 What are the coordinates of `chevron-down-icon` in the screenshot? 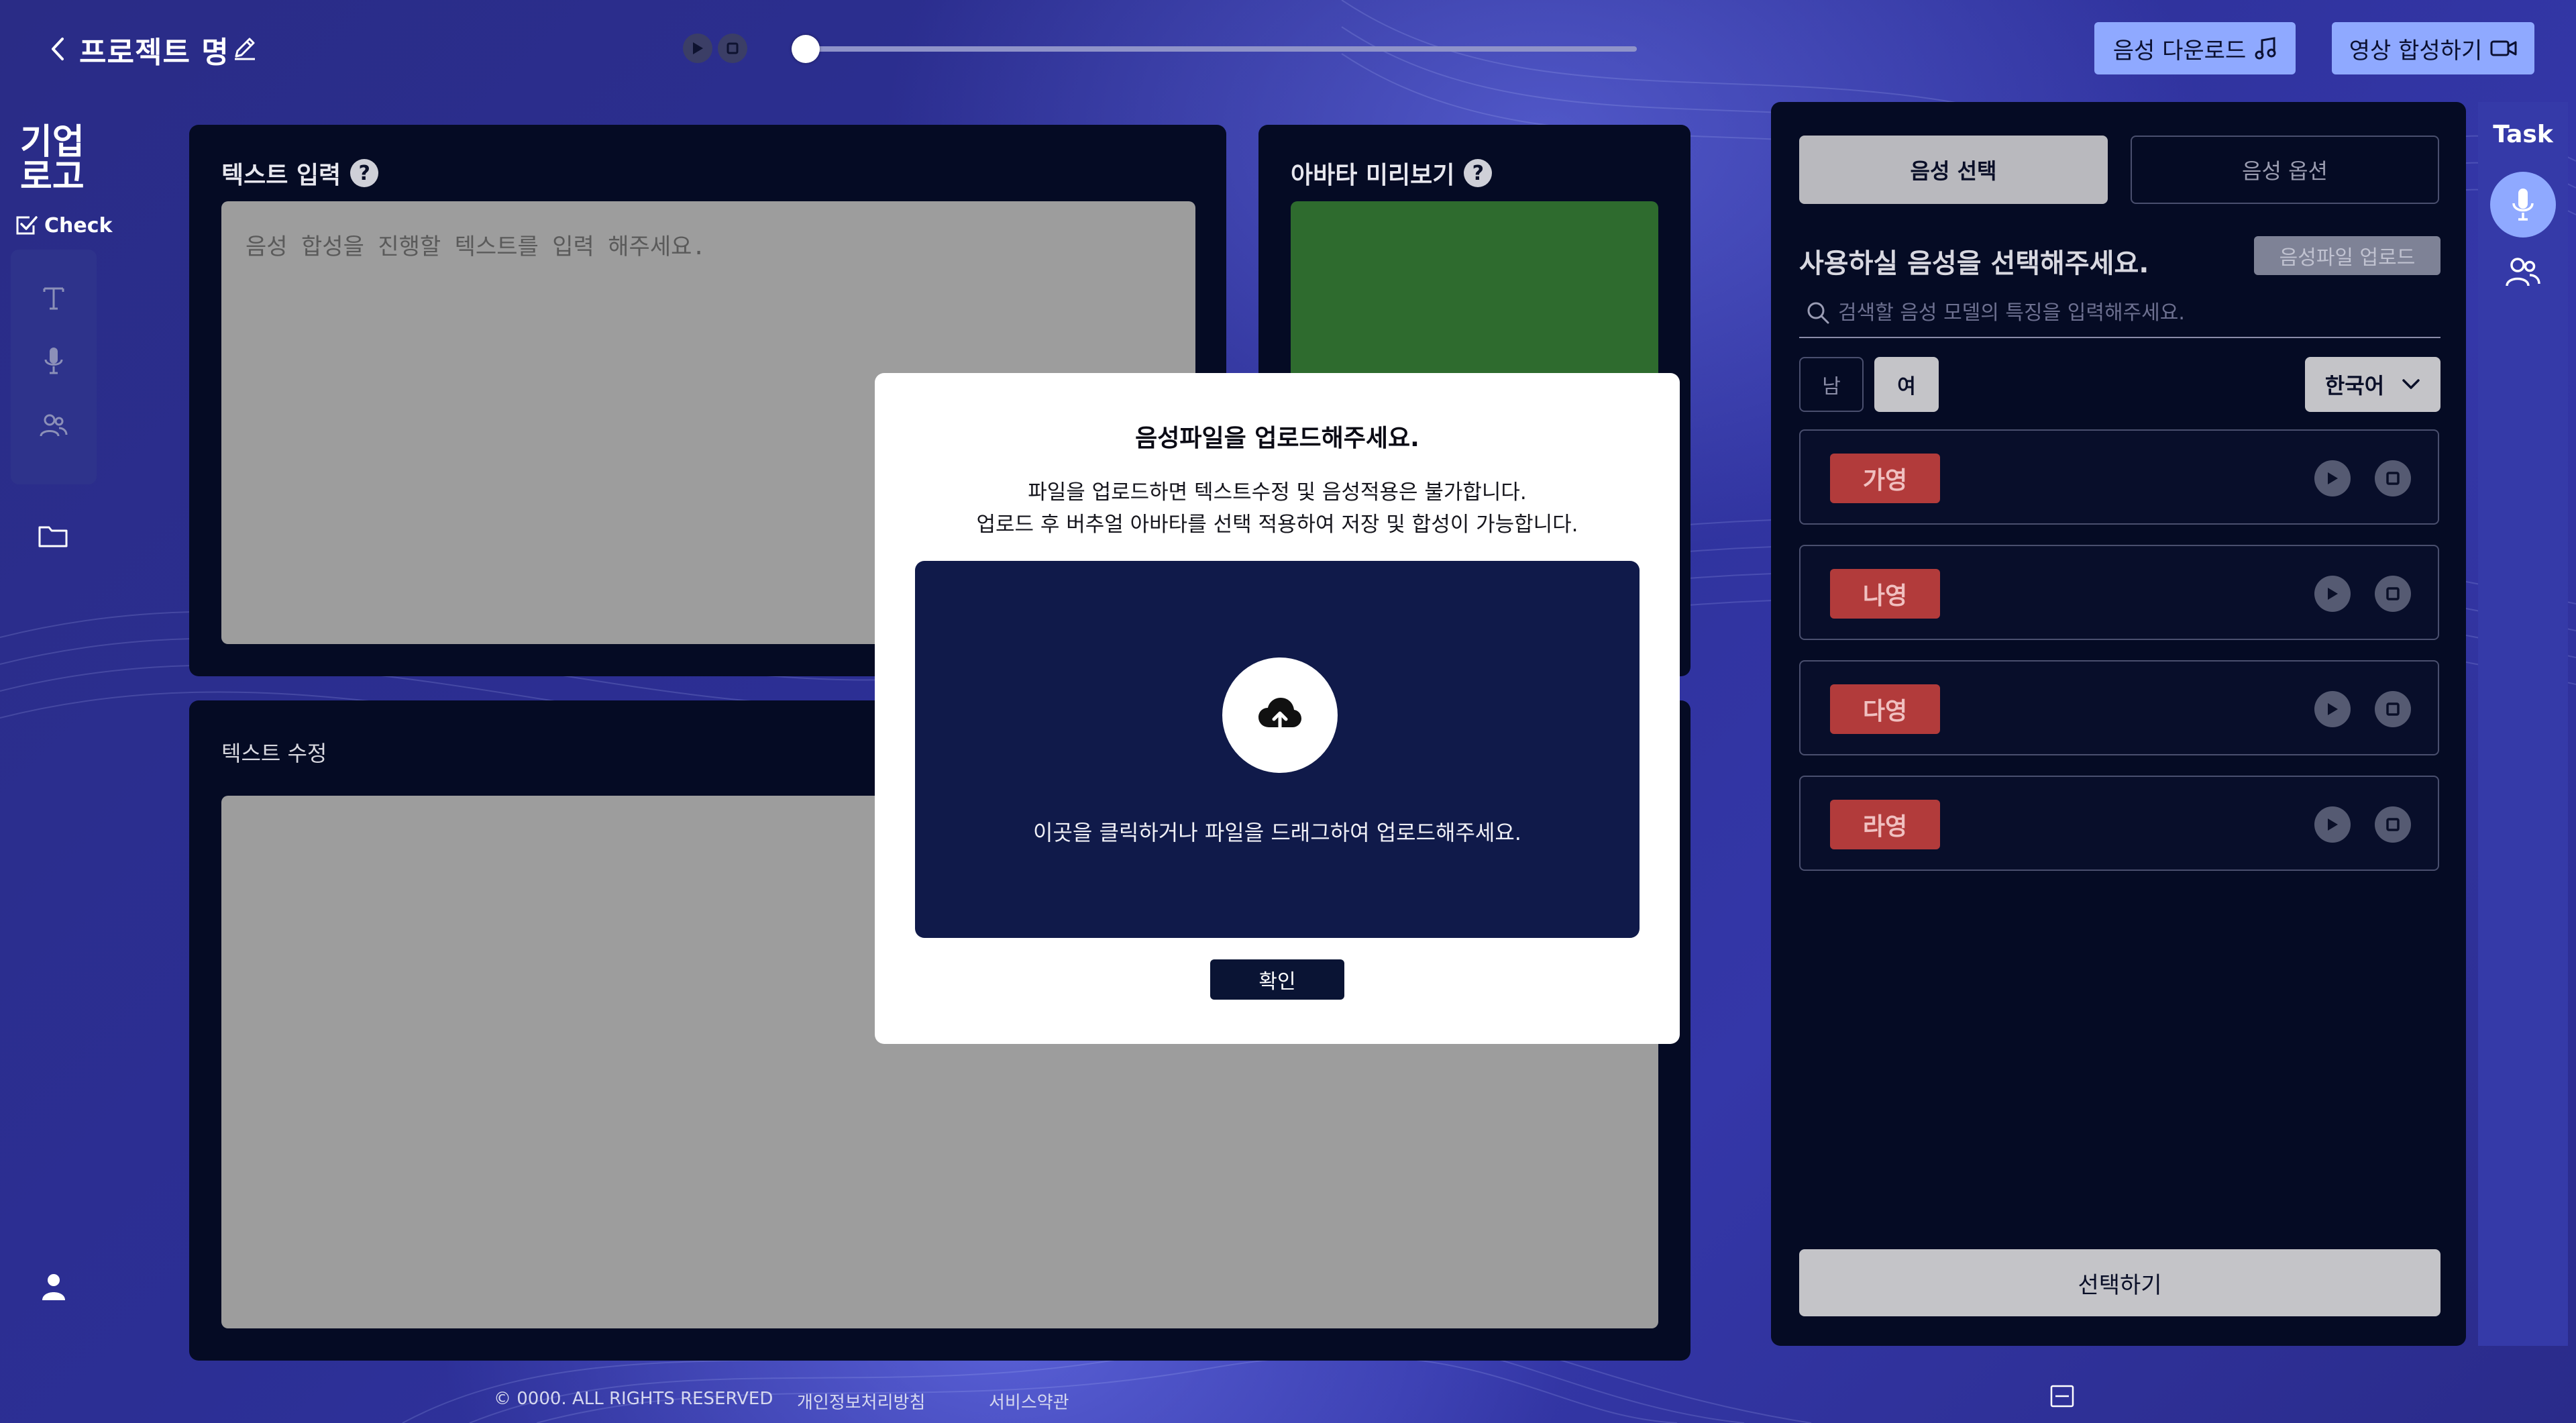 It's located at (2411, 384).